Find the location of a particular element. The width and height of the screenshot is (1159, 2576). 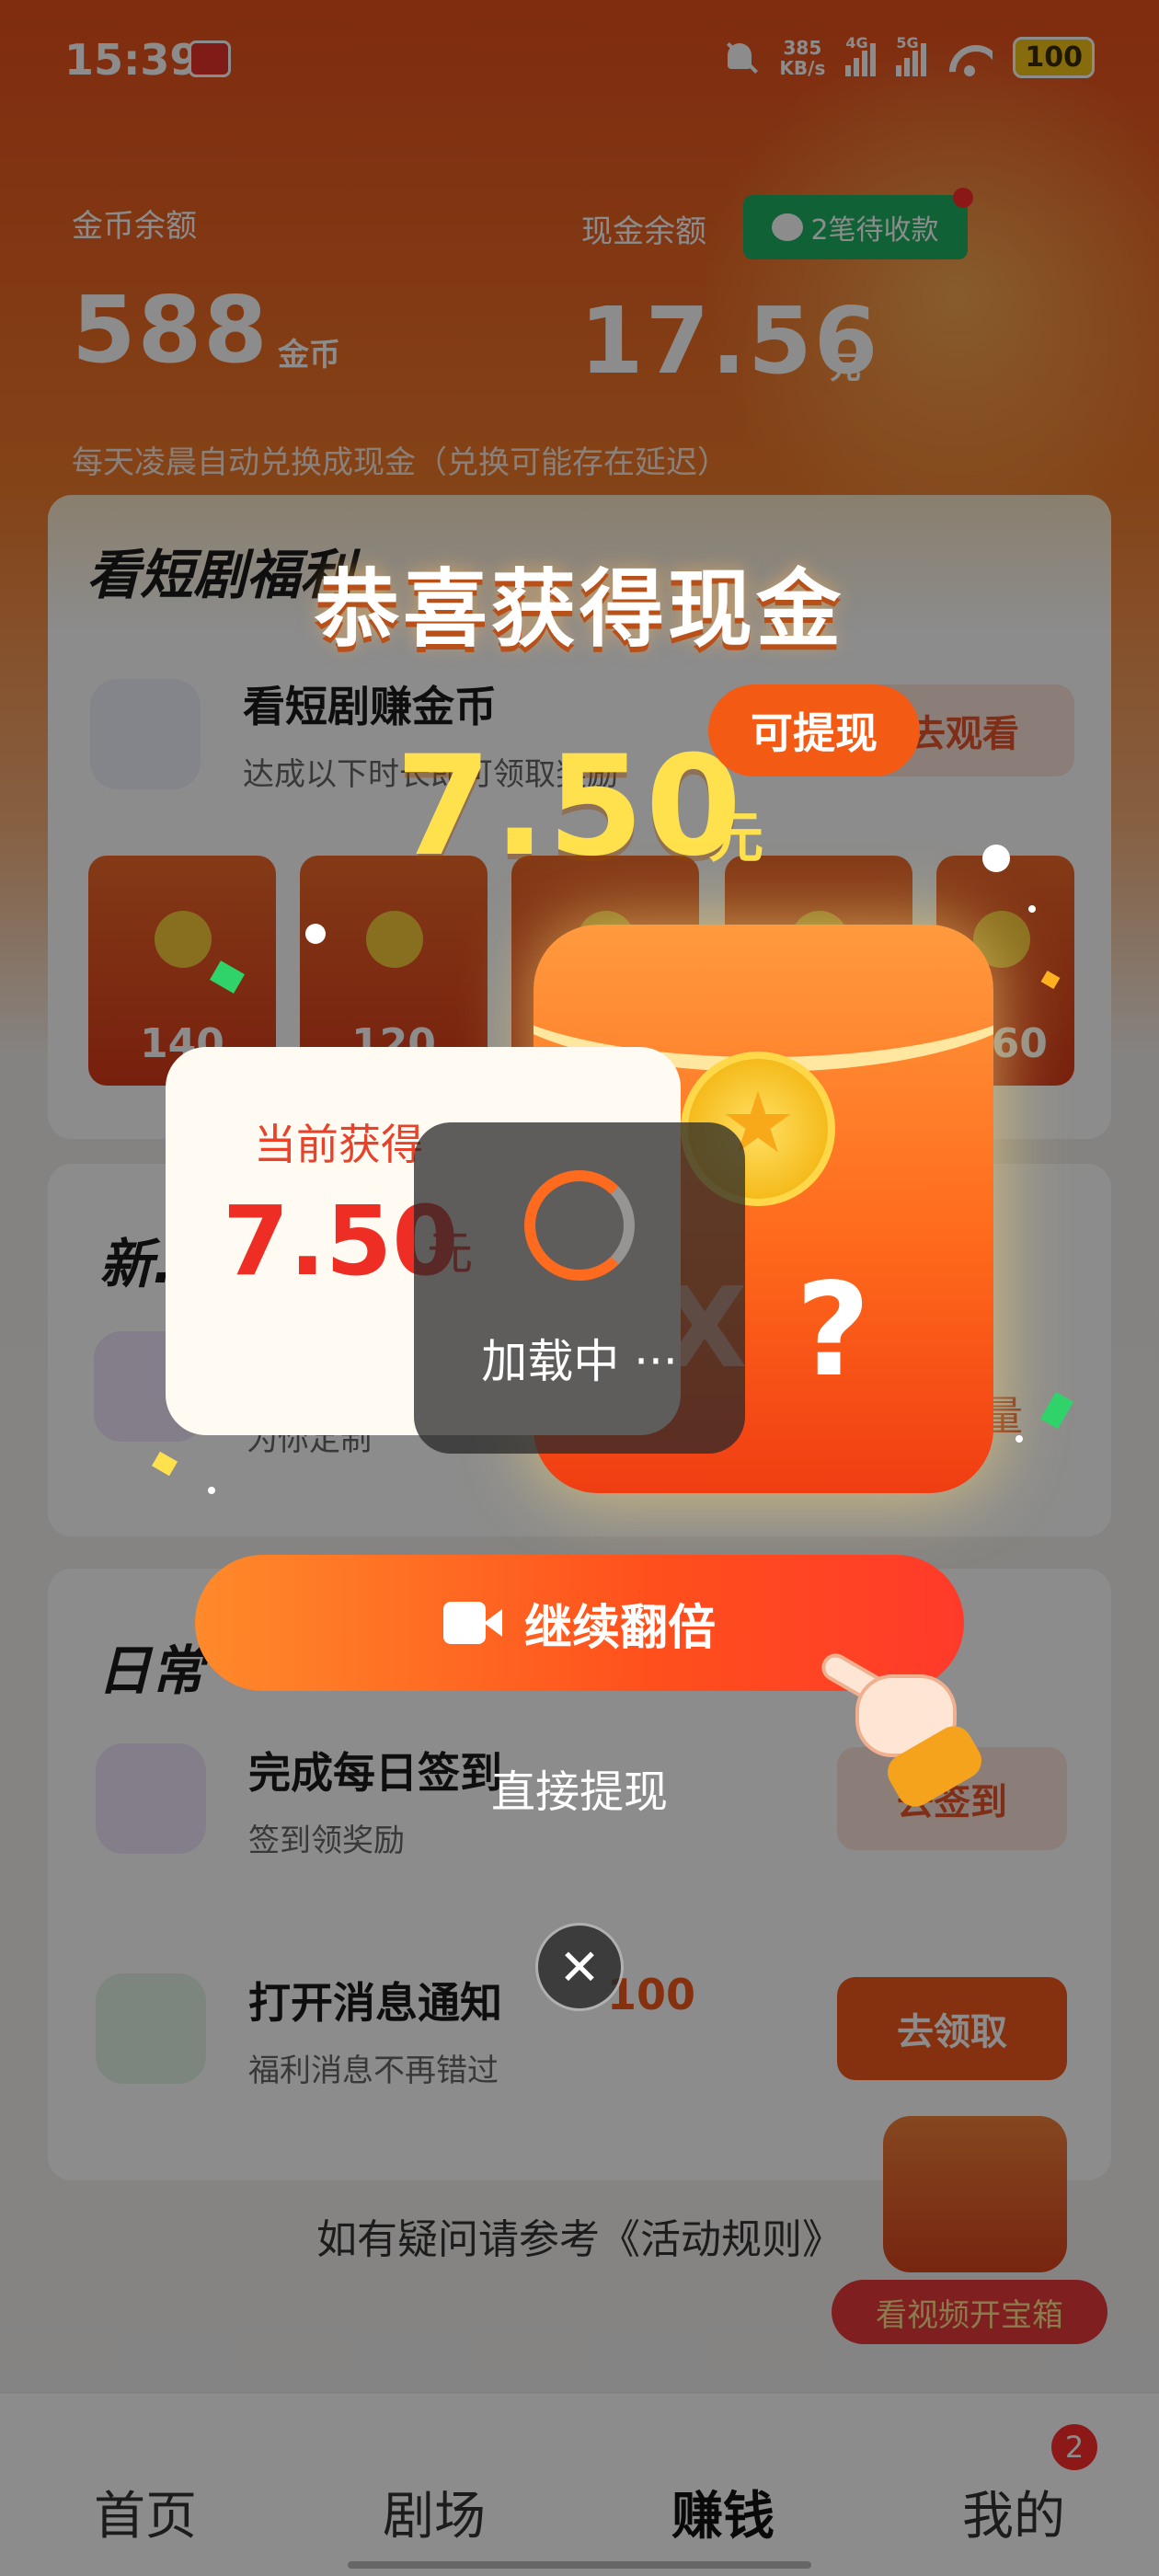

direct-withdraw-link: 直接提现 is located at coordinates (579, 1787).